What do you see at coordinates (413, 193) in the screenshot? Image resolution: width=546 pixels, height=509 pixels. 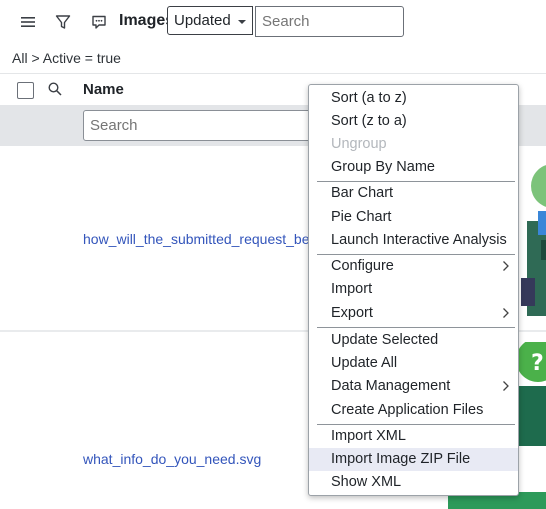 I see `menu-item-bar-chart: Bar Chart` at bounding box center [413, 193].